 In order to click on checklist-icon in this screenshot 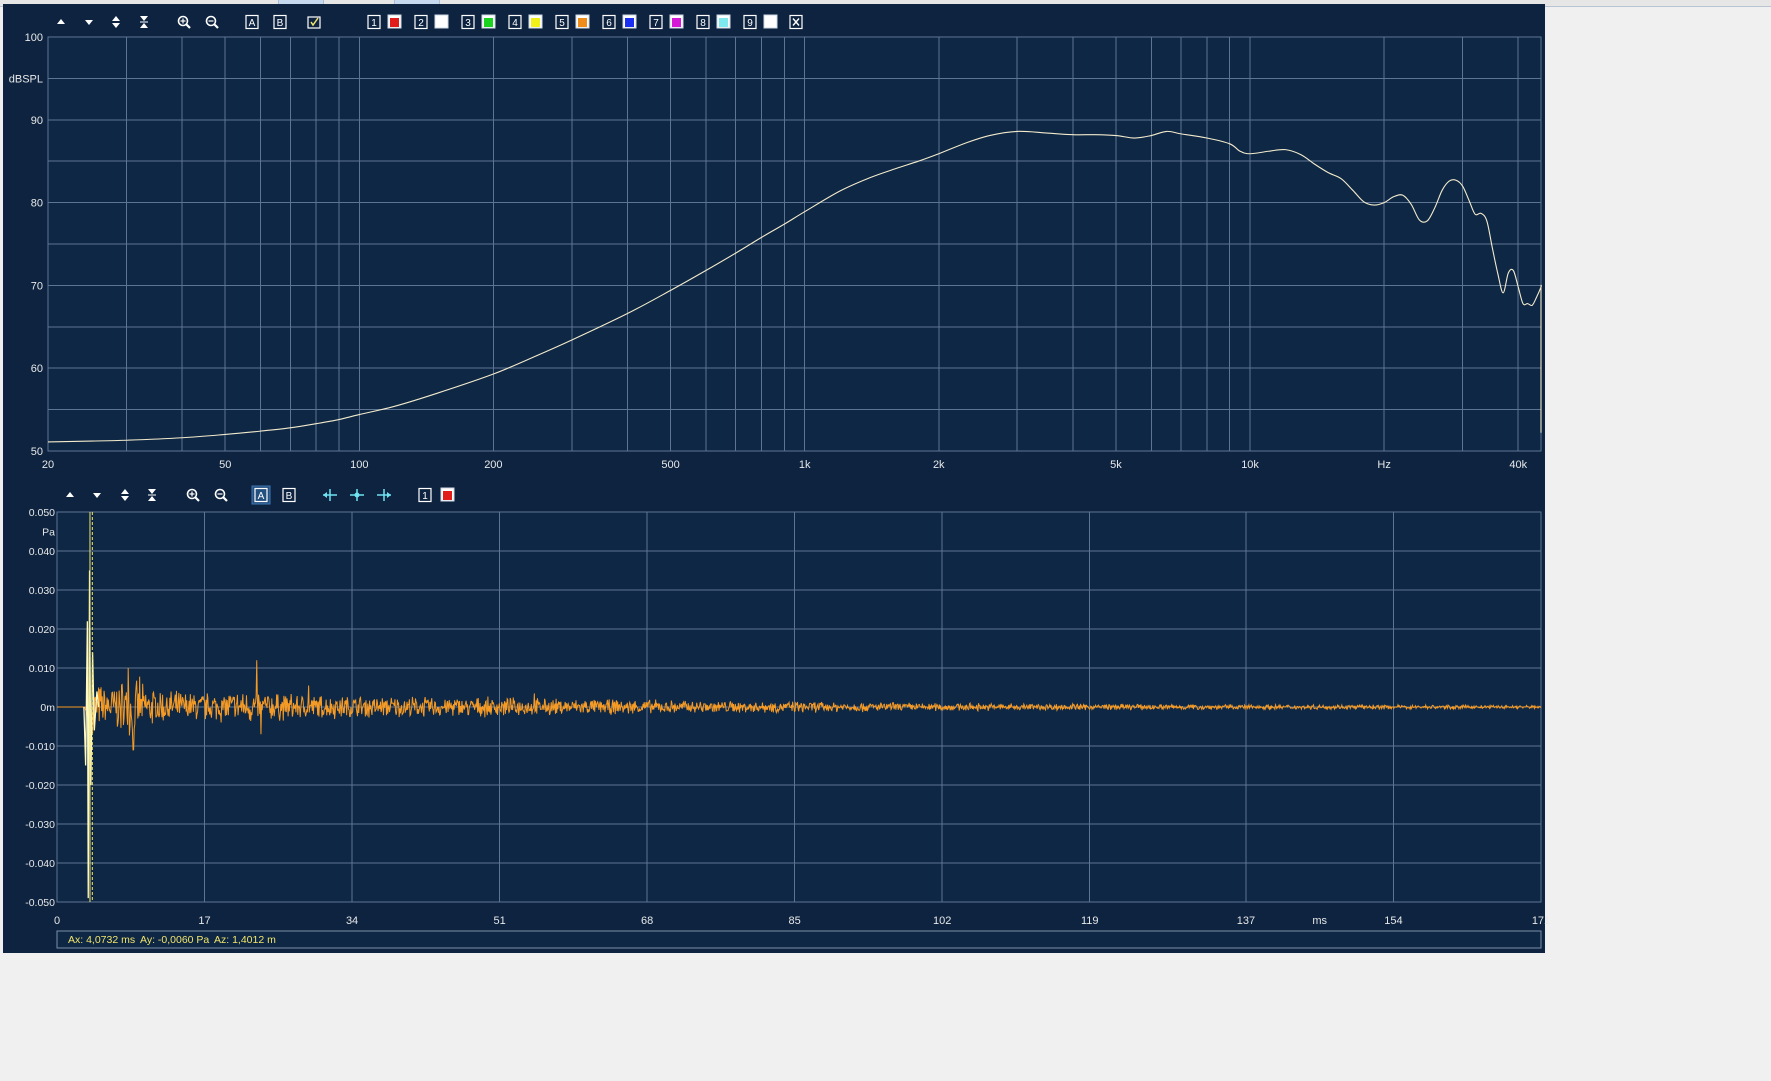, I will do `click(314, 22)`.